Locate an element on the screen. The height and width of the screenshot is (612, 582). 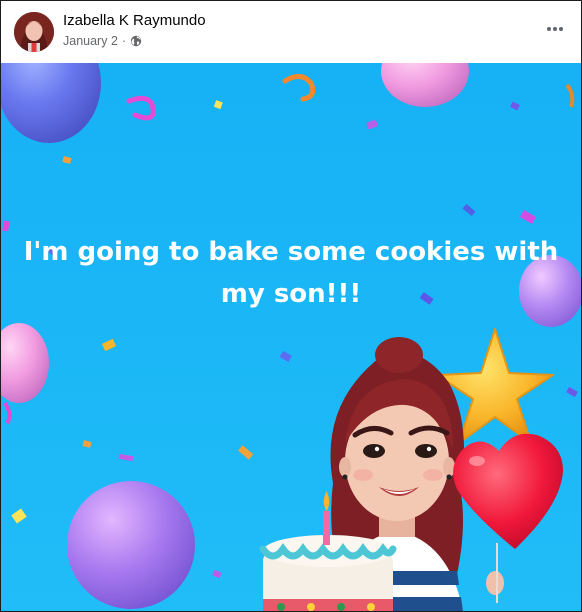
post-header: Izabella K Raymundo January 2 · is located at coordinates (291, 32).